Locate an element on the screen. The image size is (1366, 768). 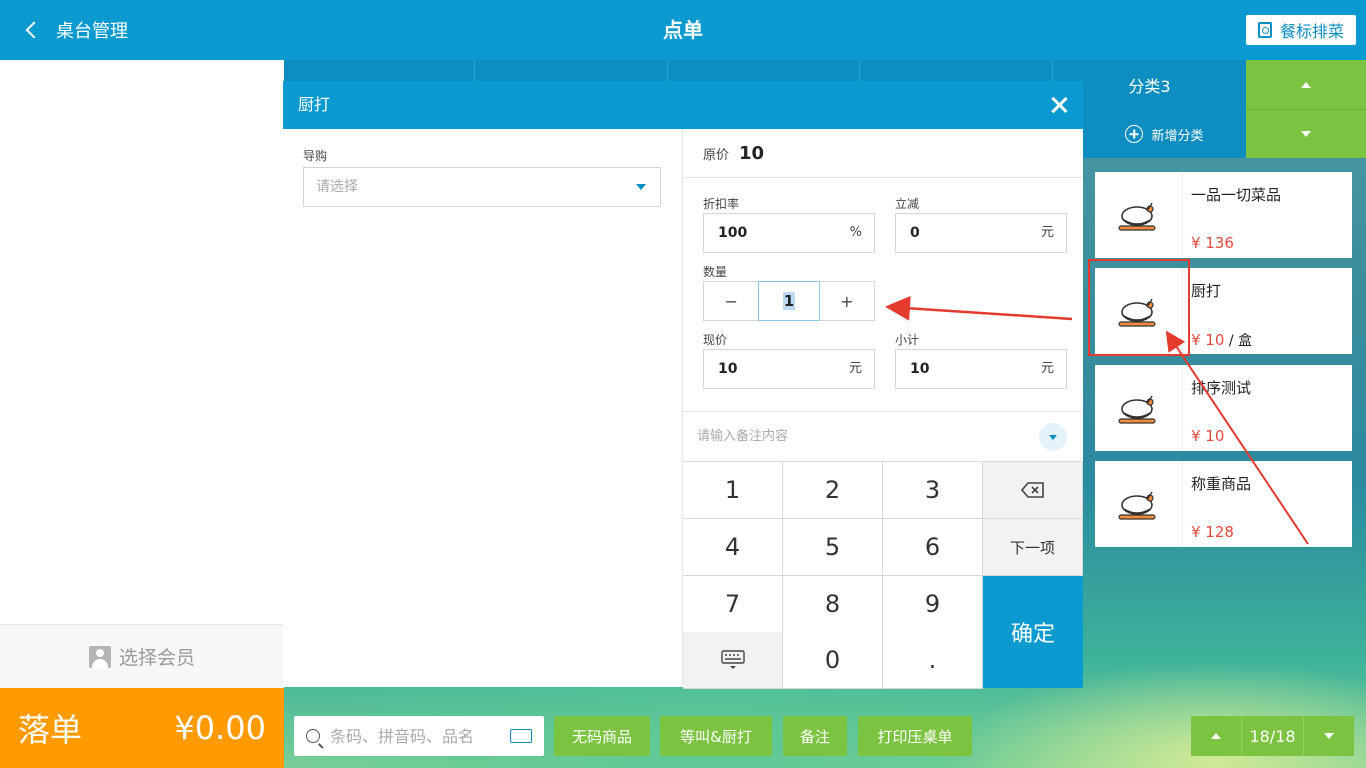
discount-label: 折扣率 is located at coordinates (721, 204).